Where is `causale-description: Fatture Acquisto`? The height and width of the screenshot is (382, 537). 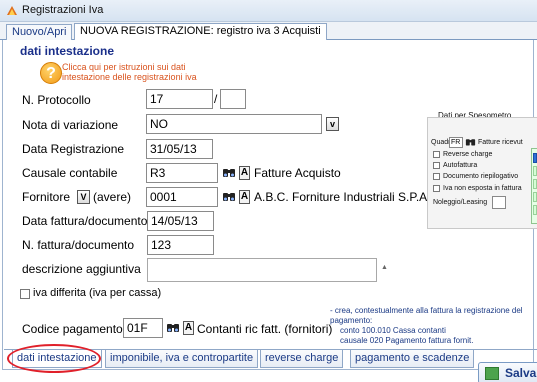
causale-description: Fatture Acquisto is located at coordinates (297, 173).